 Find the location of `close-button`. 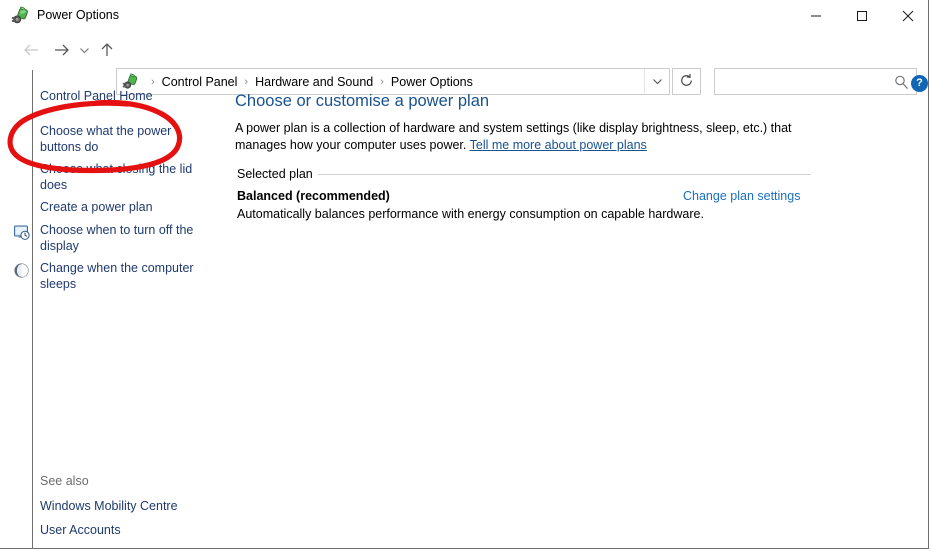

close-button is located at coordinates (908, 15).